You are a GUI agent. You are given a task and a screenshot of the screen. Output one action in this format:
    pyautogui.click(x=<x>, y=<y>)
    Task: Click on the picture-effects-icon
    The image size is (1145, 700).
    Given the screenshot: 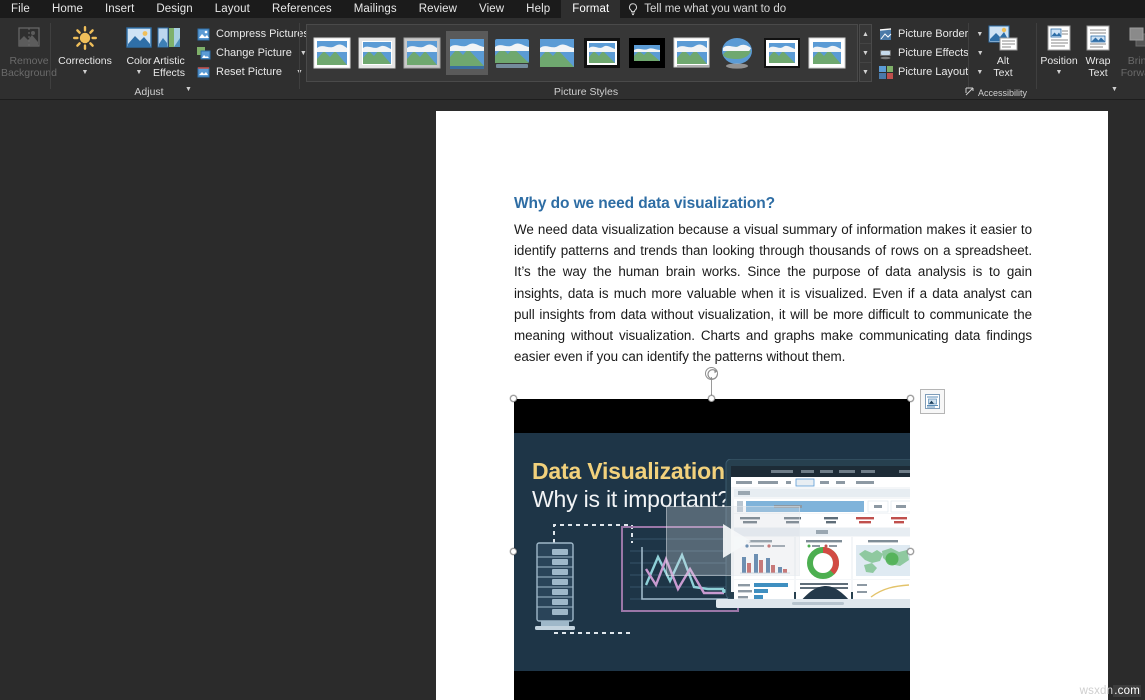 What is the action you would take?
    pyautogui.click(x=885, y=53)
    